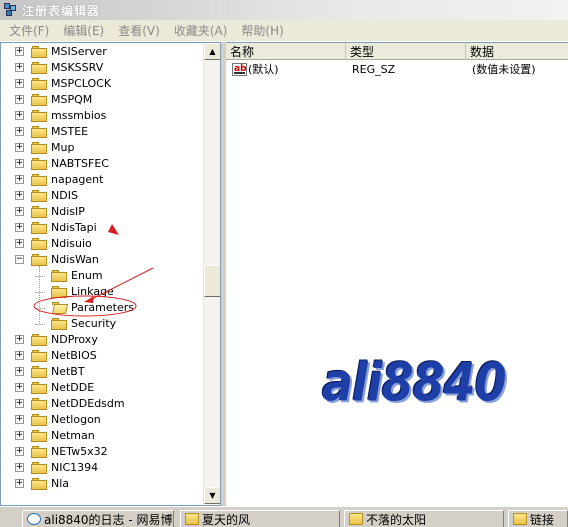 The height and width of the screenshot is (527, 568). I want to click on taskbar-button-links: 链接, so click(538, 518).